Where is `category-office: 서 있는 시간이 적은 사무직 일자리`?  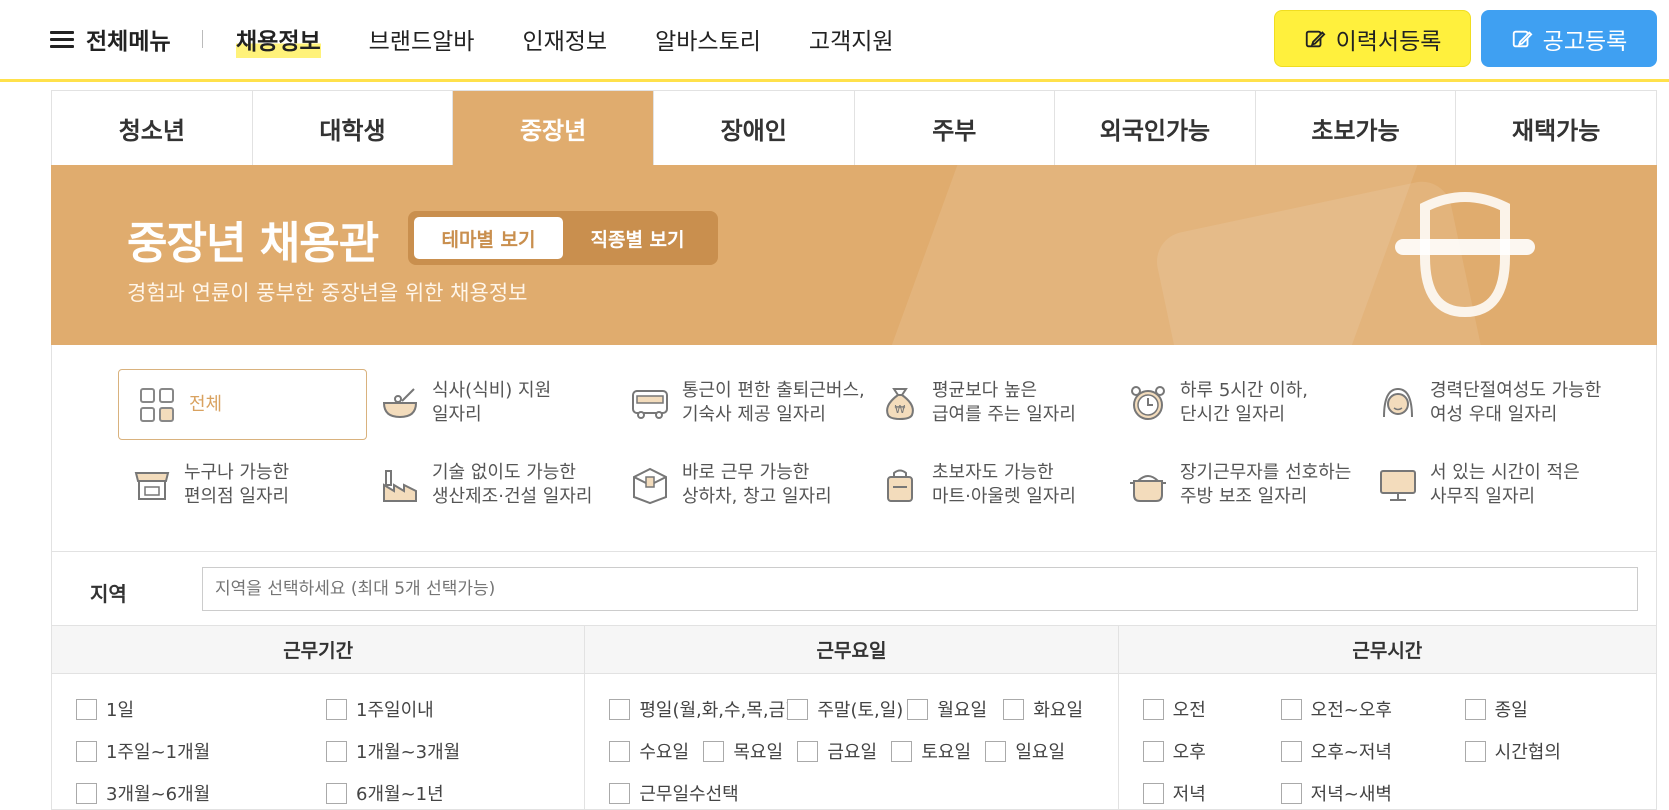
category-office: 서 있는 시간이 적은 사무직 일자리 is located at coordinates (1479, 485).